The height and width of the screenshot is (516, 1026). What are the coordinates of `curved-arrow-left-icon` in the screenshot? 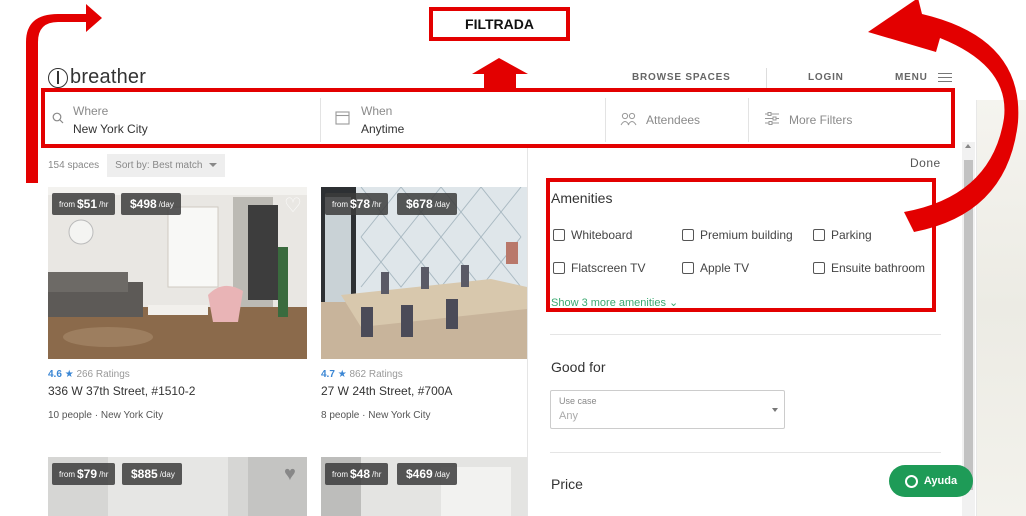 It's located at (64, 93).